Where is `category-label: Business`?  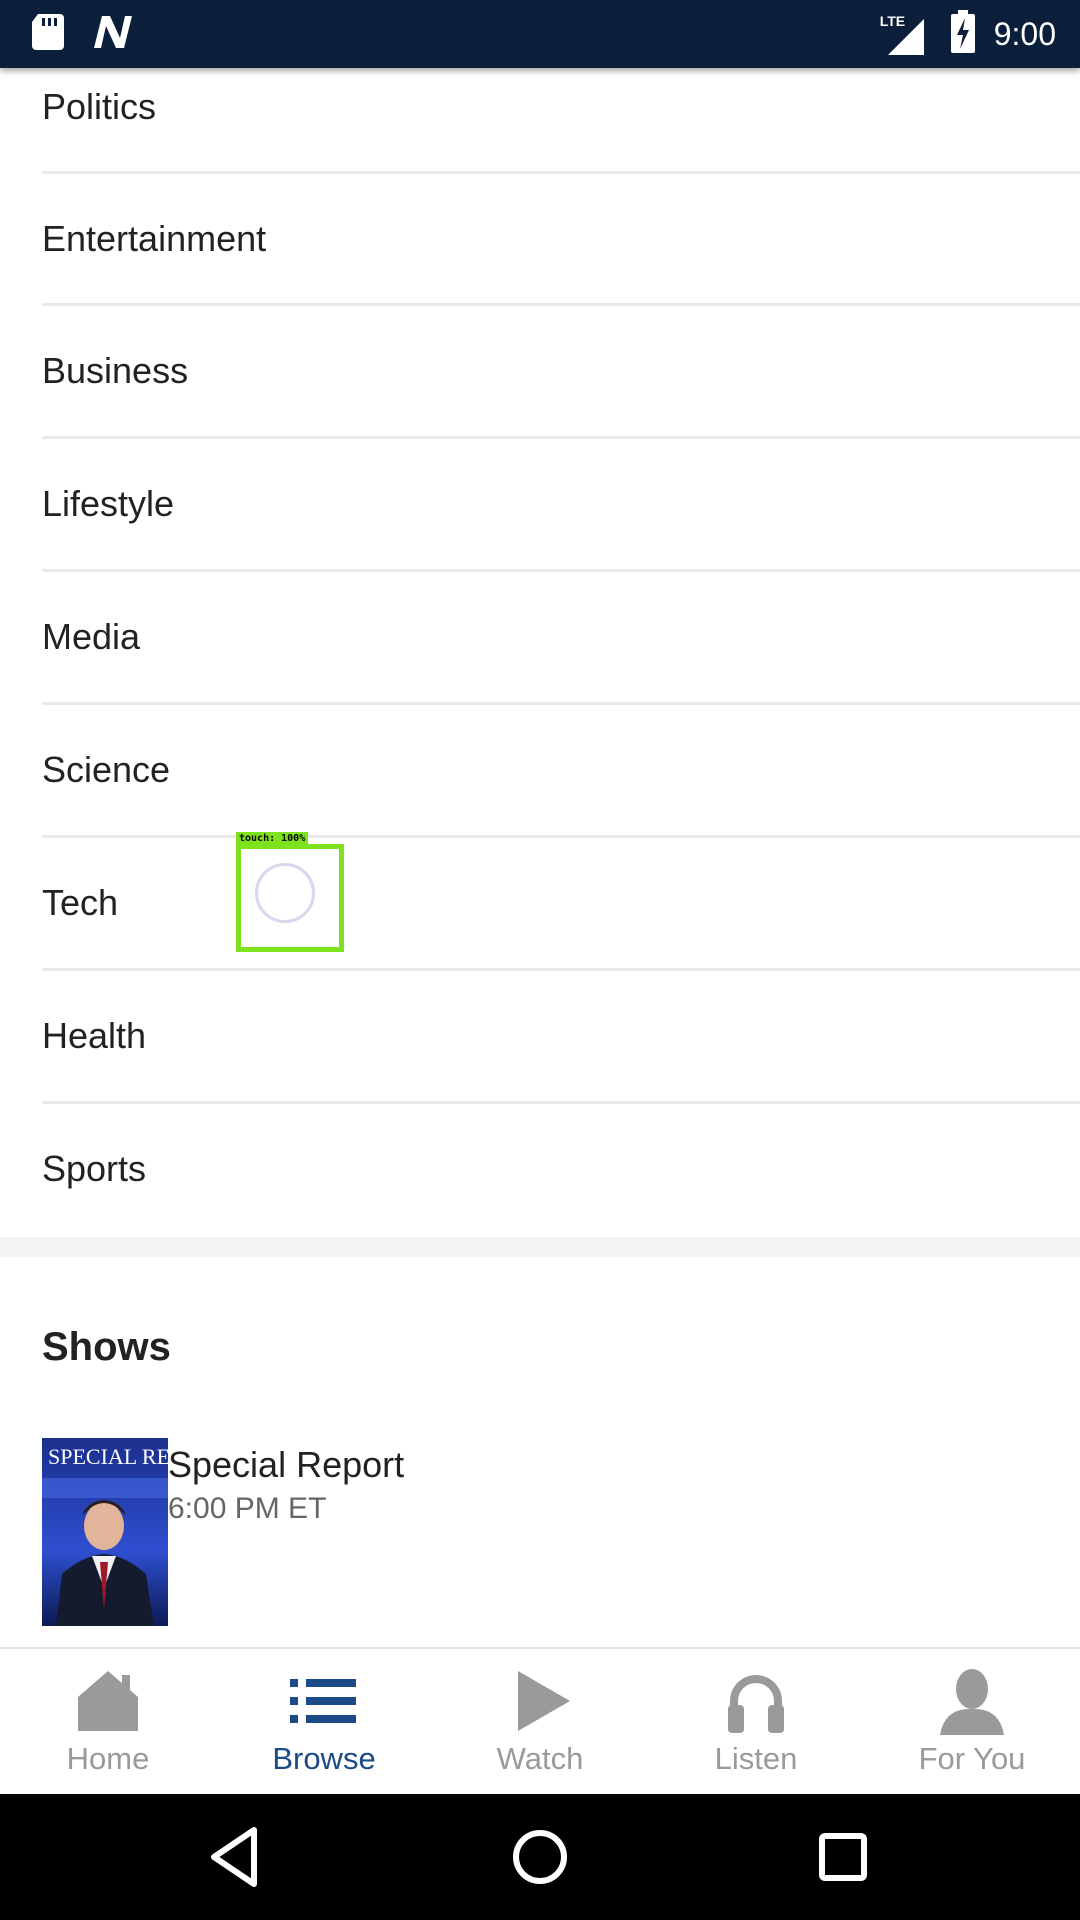
category-label: Business is located at coordinates (115, 370).